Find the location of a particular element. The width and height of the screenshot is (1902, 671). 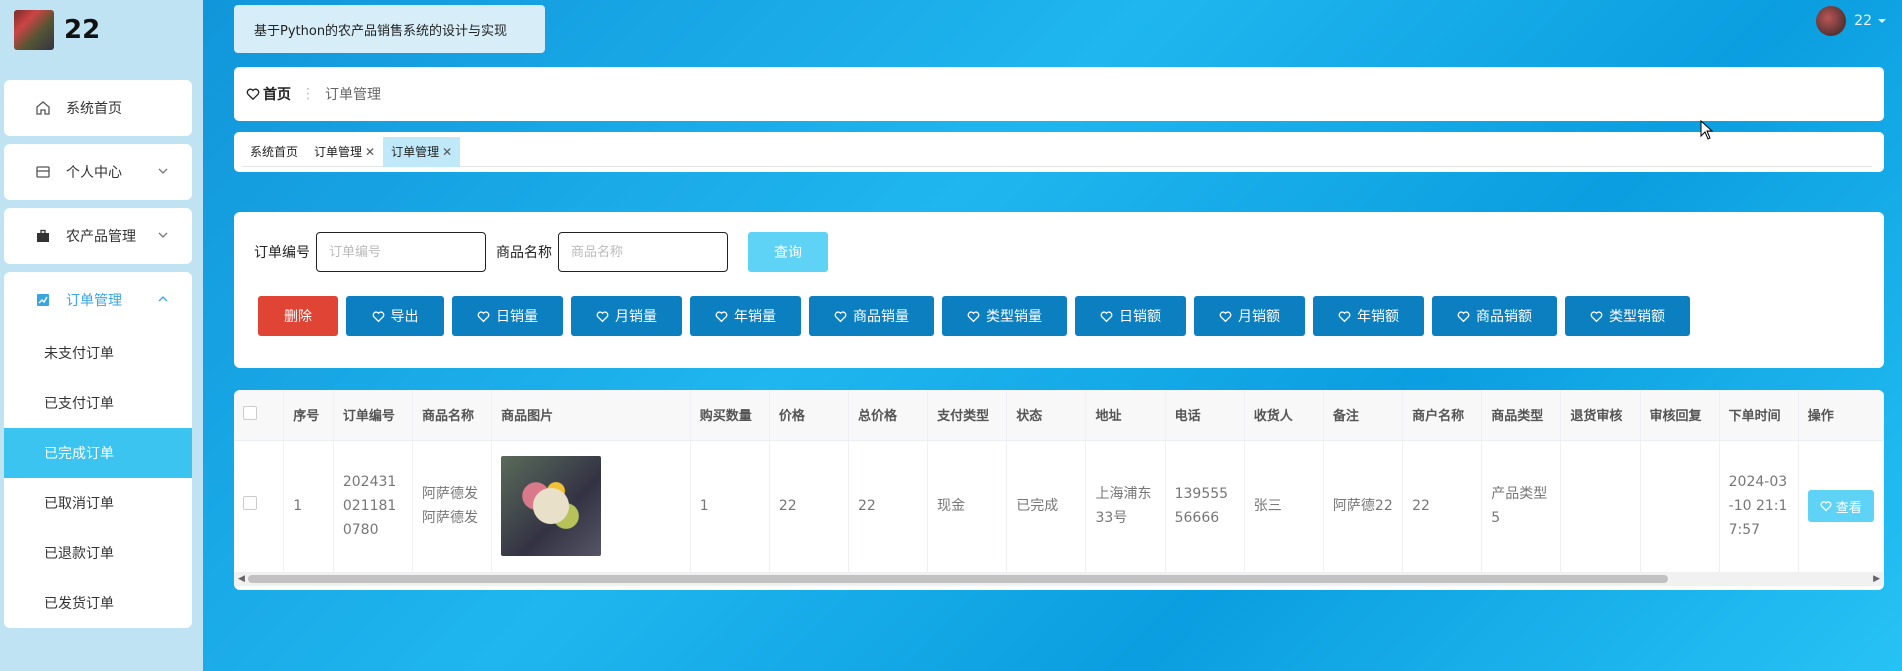

caret-down-icon is located at coordinates (1882, 21).